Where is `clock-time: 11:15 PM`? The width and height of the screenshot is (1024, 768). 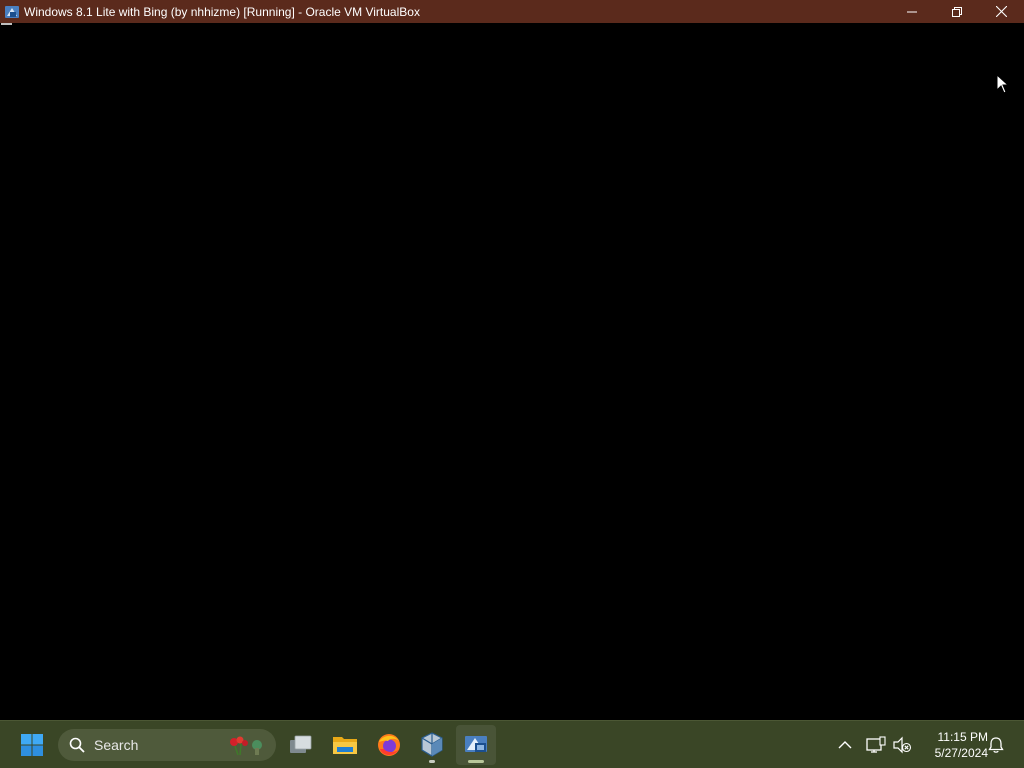 clock-time: 11:15 PM is located at coordinates (962, 737).